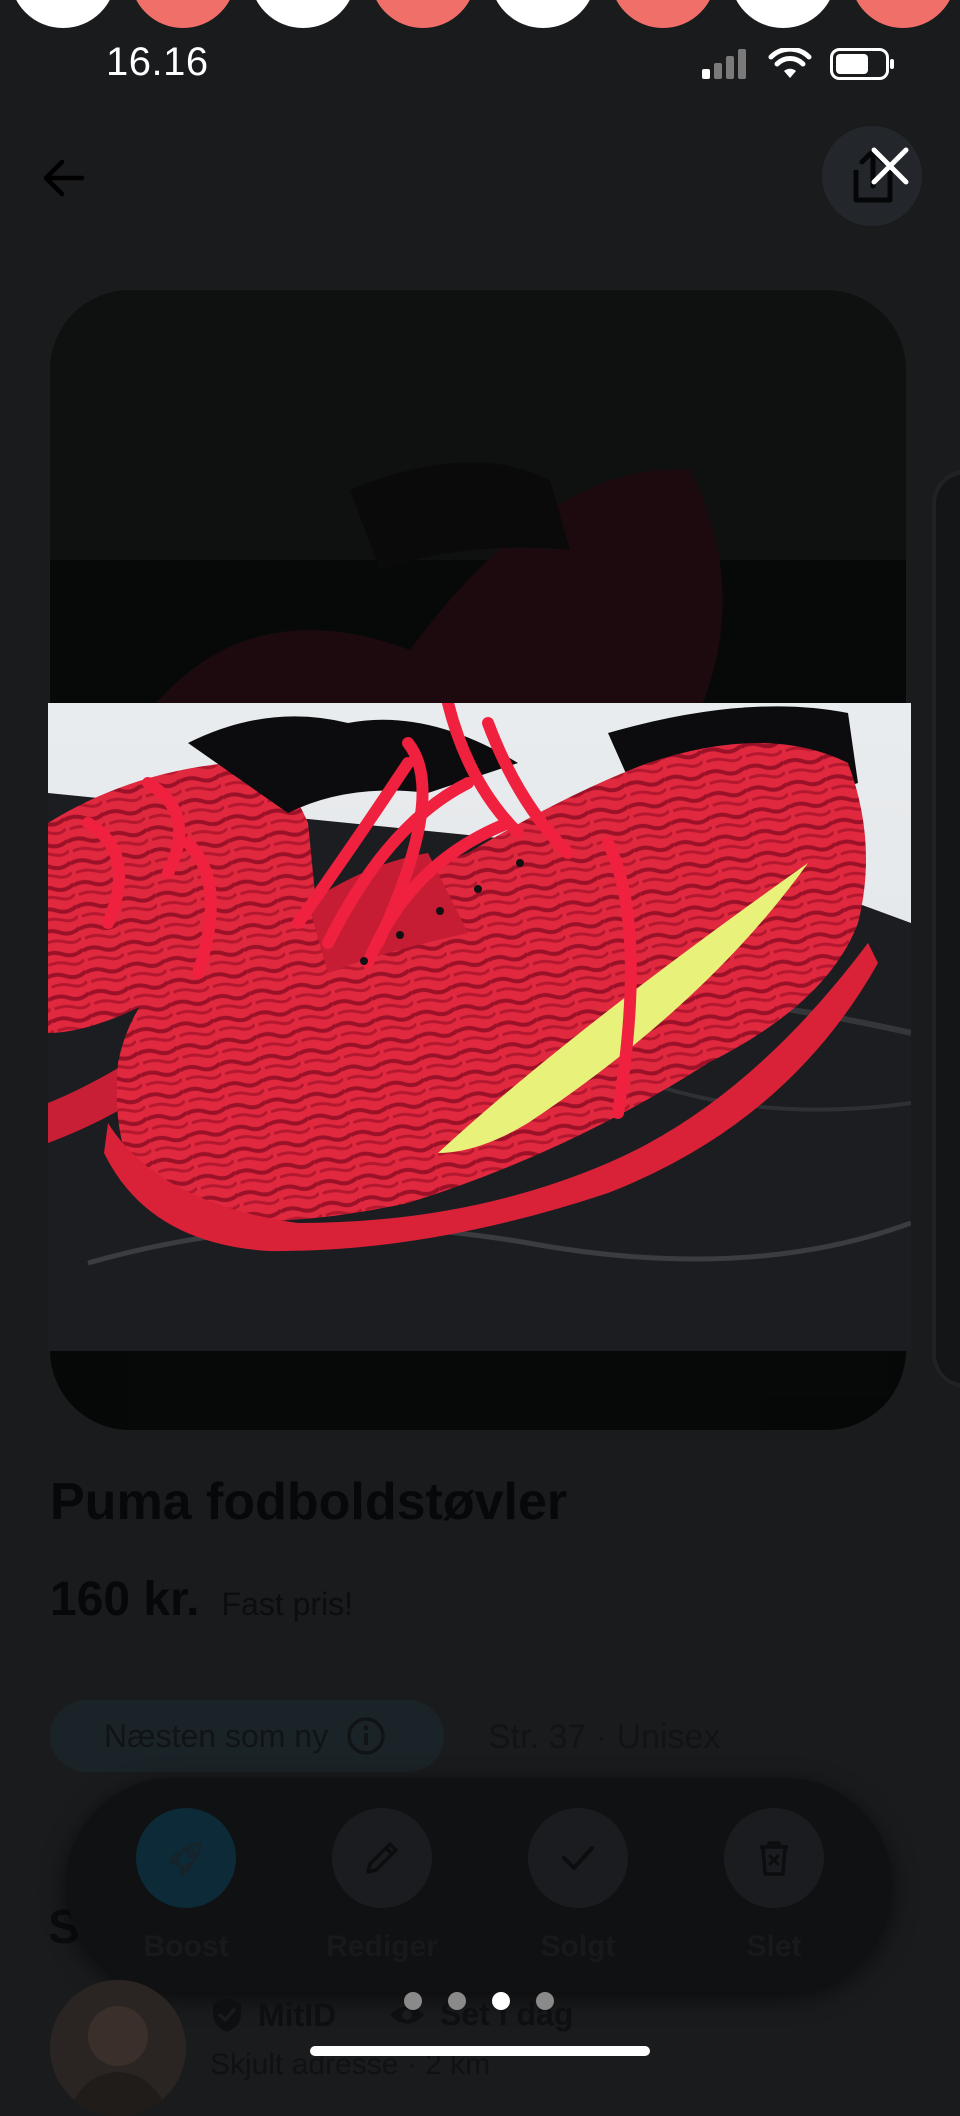  I want to click on close-photo-button, so click(890, 166).